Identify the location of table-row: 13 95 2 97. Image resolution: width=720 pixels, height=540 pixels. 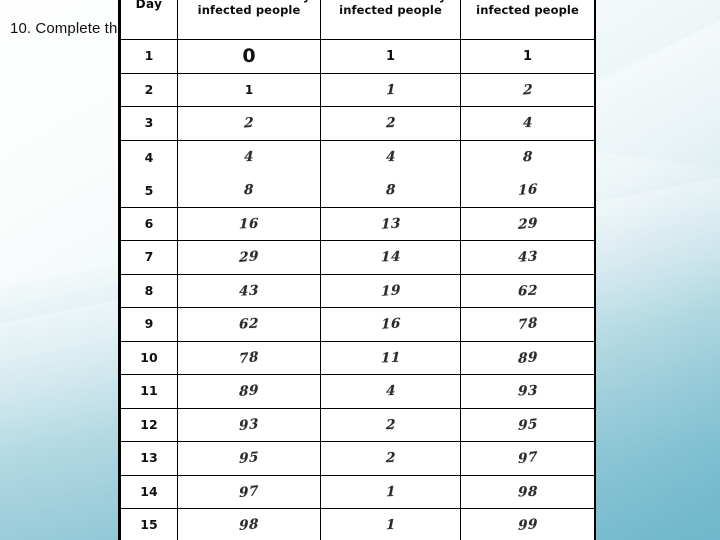
(357, 458).